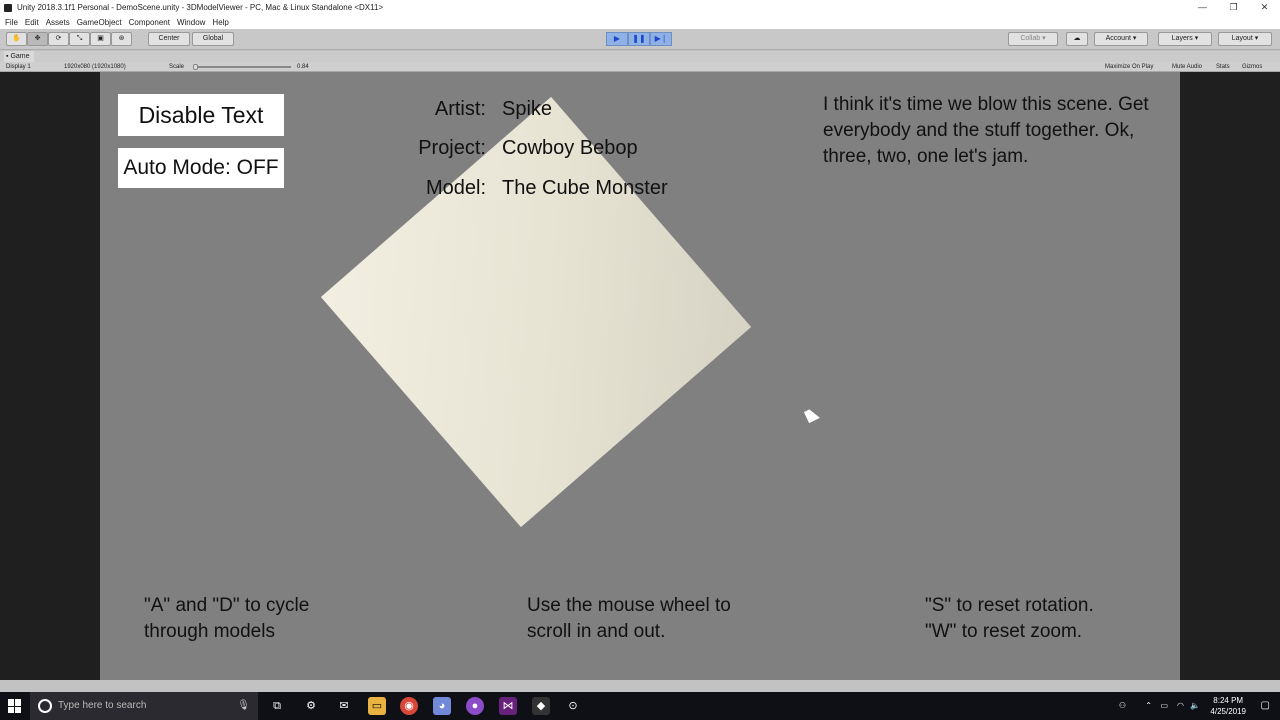 Image resolution: width=1280 pixels, height=720 pixels. What do you see at coordinates (812, 415) in the screenshot?
I see `mouse-cursor-icon` at bounding box center [812, 415].